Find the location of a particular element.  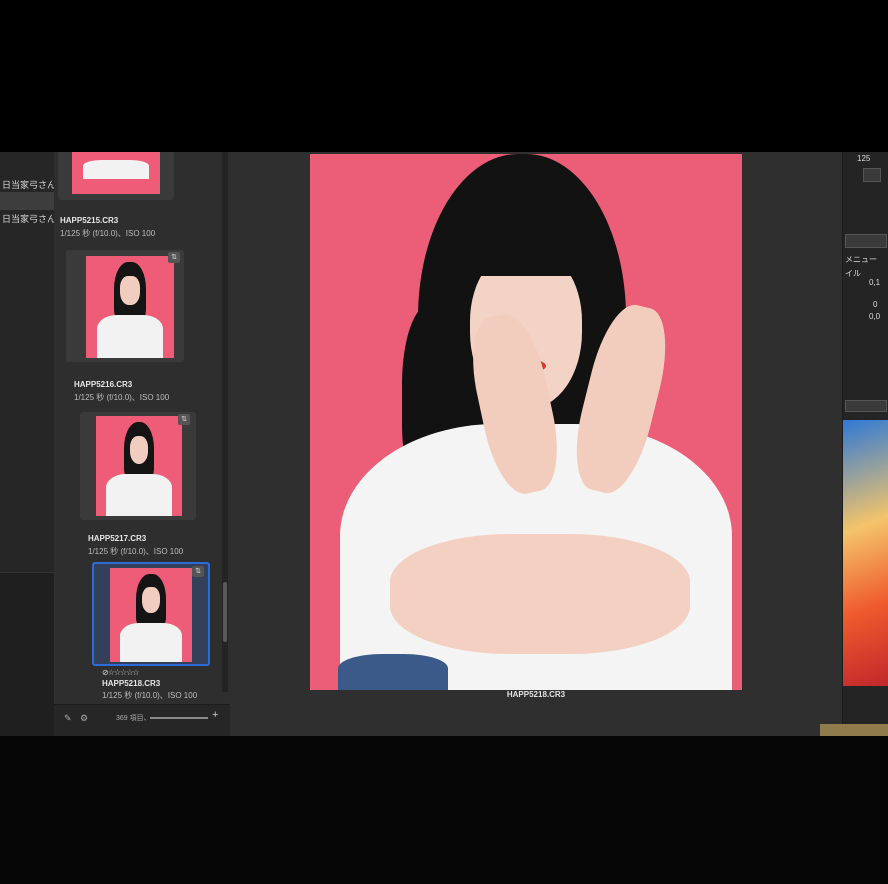

exposure-value: 0,0 is located at coordinates (875, 316).